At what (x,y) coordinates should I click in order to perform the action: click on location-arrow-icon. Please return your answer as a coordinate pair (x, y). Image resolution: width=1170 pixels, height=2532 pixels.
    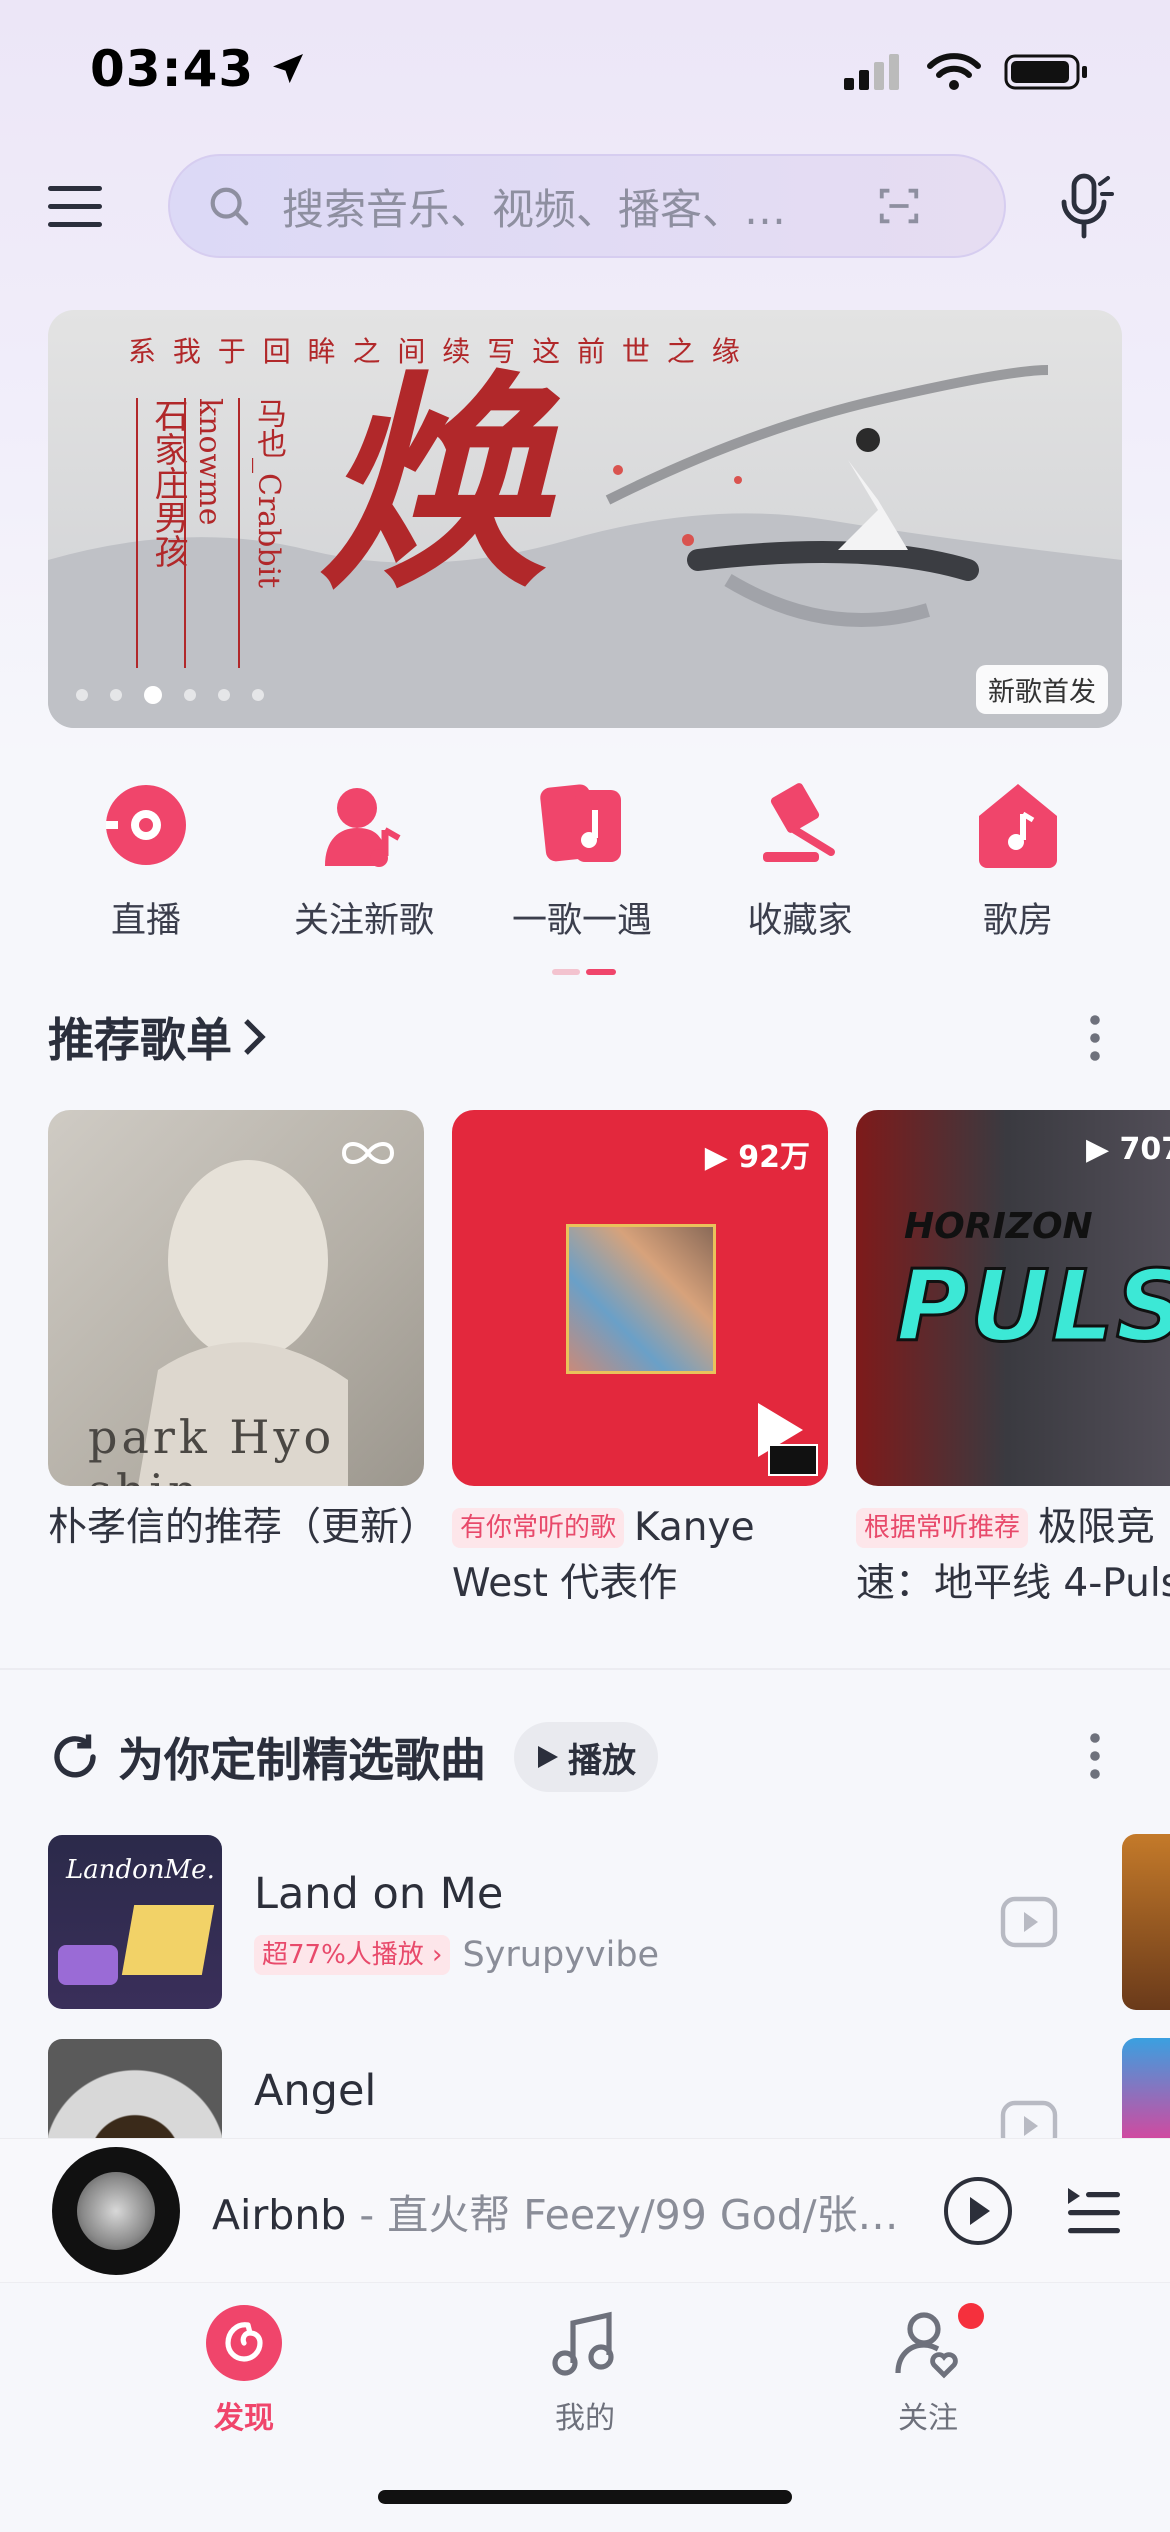
    Looking at the image, I should click on (288, 69).